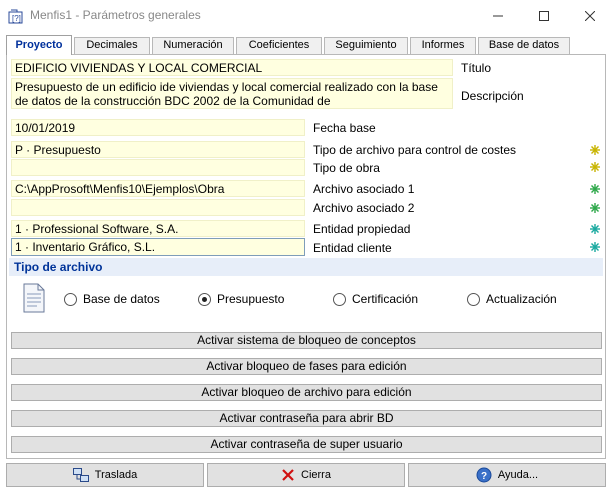 This screenshot has width=613, height=491. What do you see at coordinates (443, 45) in the screenshot?
I see `tab-informes: Informes` at bounding box center [443, 45].